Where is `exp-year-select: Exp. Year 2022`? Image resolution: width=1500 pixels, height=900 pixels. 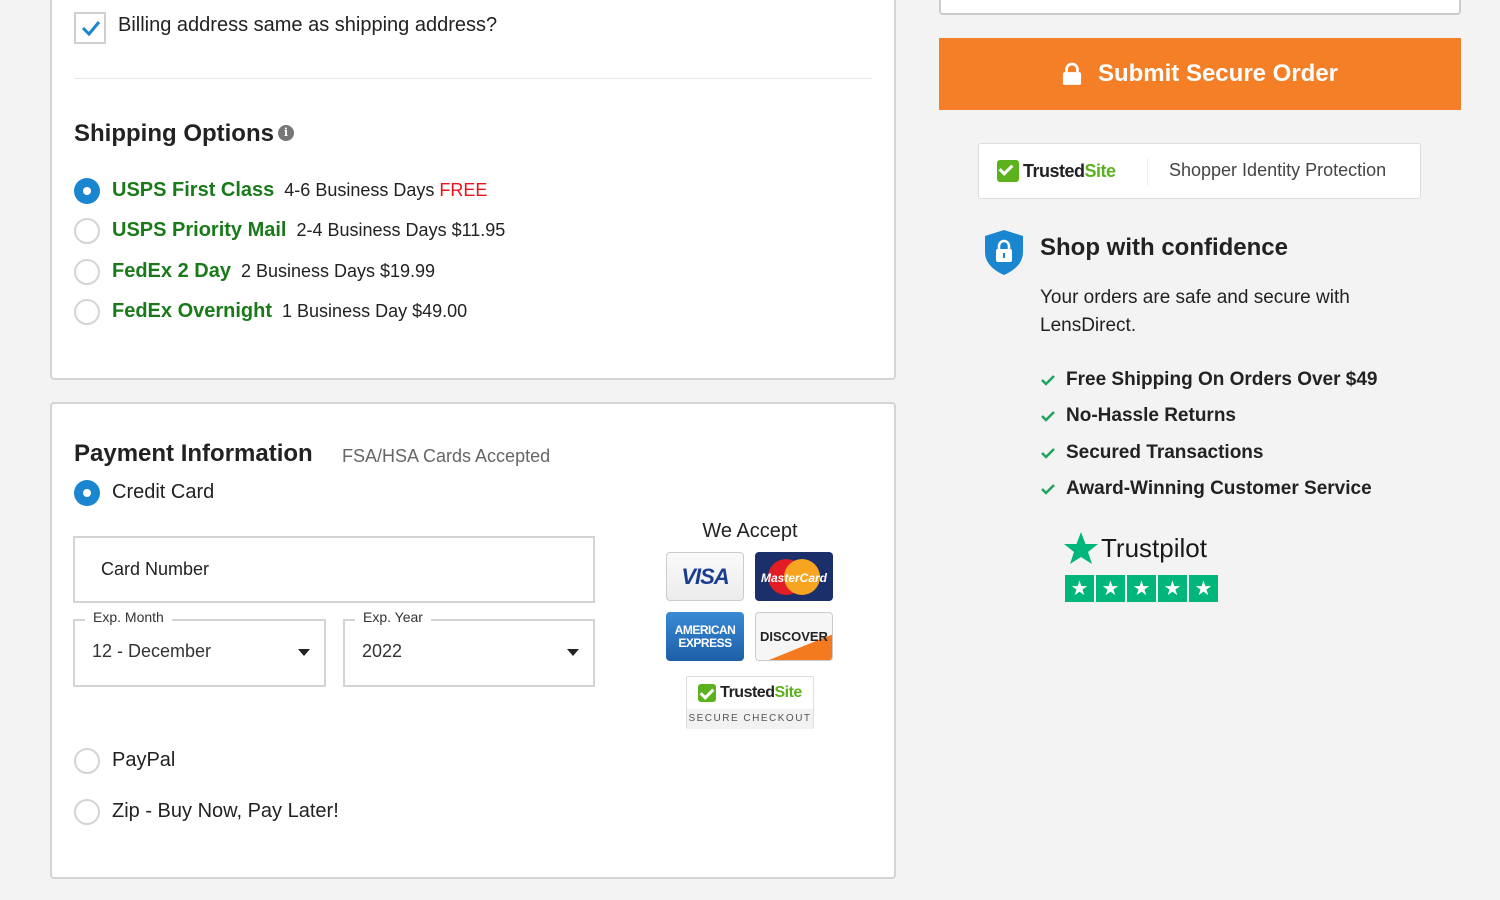 exp-year-select: Exp. Year 2022 is located at coordinates (469, 648).